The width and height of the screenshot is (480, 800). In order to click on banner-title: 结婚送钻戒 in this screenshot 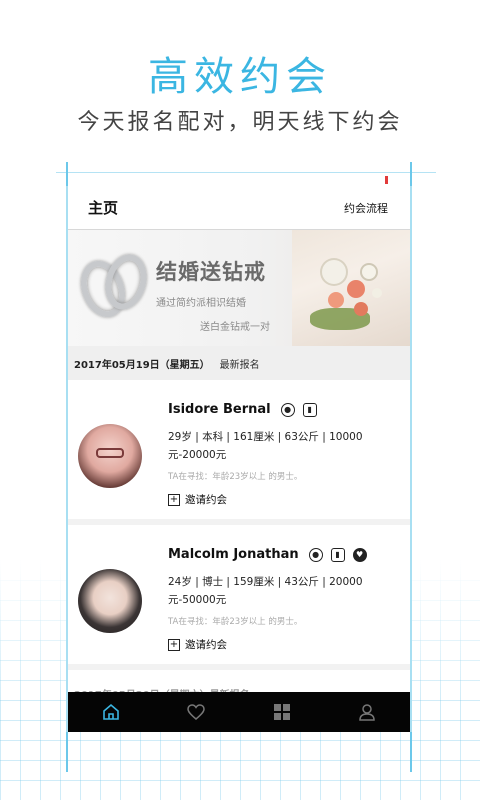, I will do `click(211, 272)`.